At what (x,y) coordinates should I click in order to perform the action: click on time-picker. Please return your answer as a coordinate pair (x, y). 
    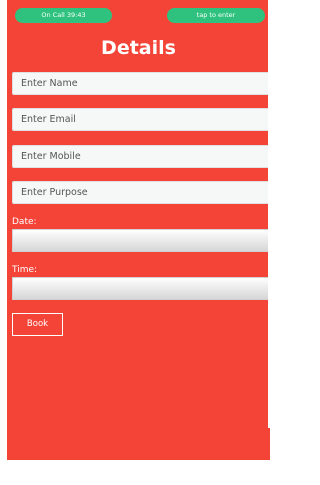
    Looking at the image, I should click on (141, 288).